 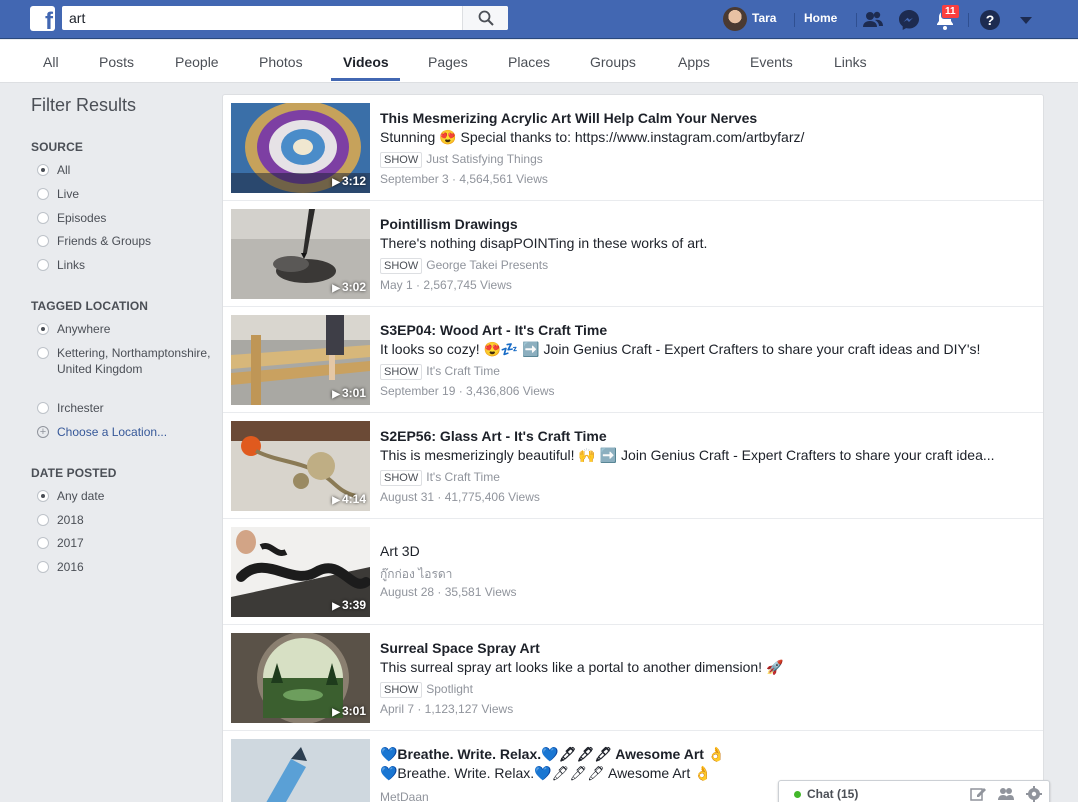 What do you see at coordinates (116, 62) in the screenshot?
I see `tab-posts: Posts` at bounding box center [116, 62].